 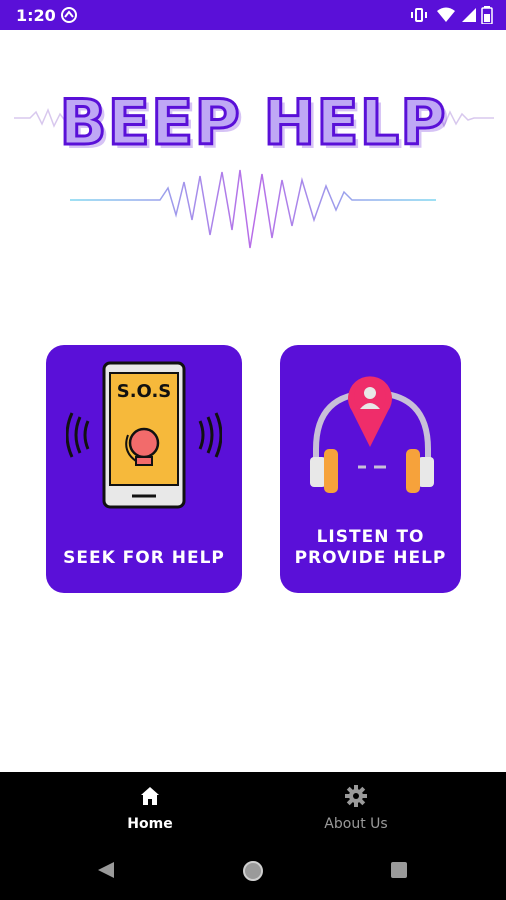 I want to click on system-navigation-bar, so click(x=253, y=870).